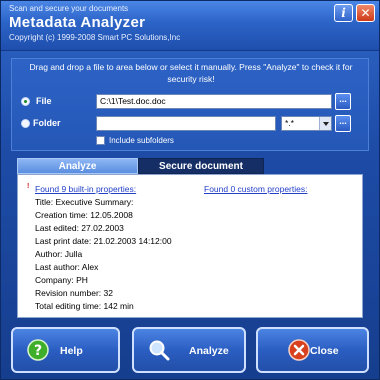 The height and width of the screenshot is (380, 380). I want to click on builtin-properties-link: Found 9 built-in properties:, so click(85, 189).